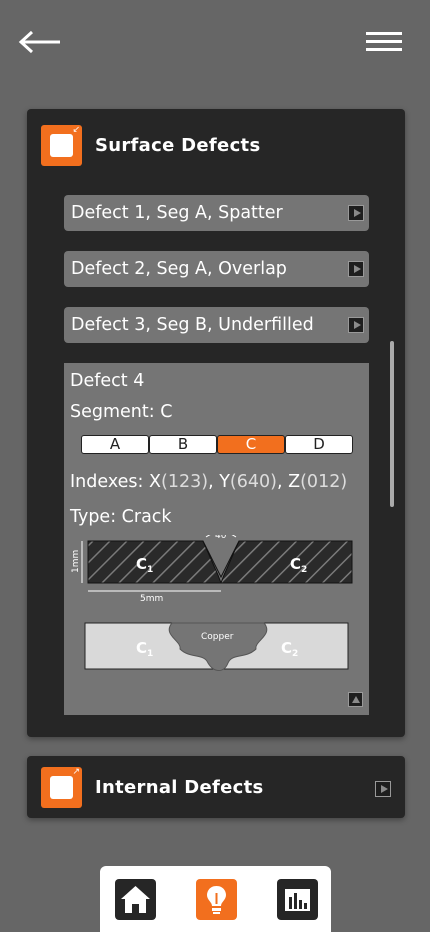 This screenshot has height=932, width=430. I want to click on index-y-value: (640), so click(253, 482).